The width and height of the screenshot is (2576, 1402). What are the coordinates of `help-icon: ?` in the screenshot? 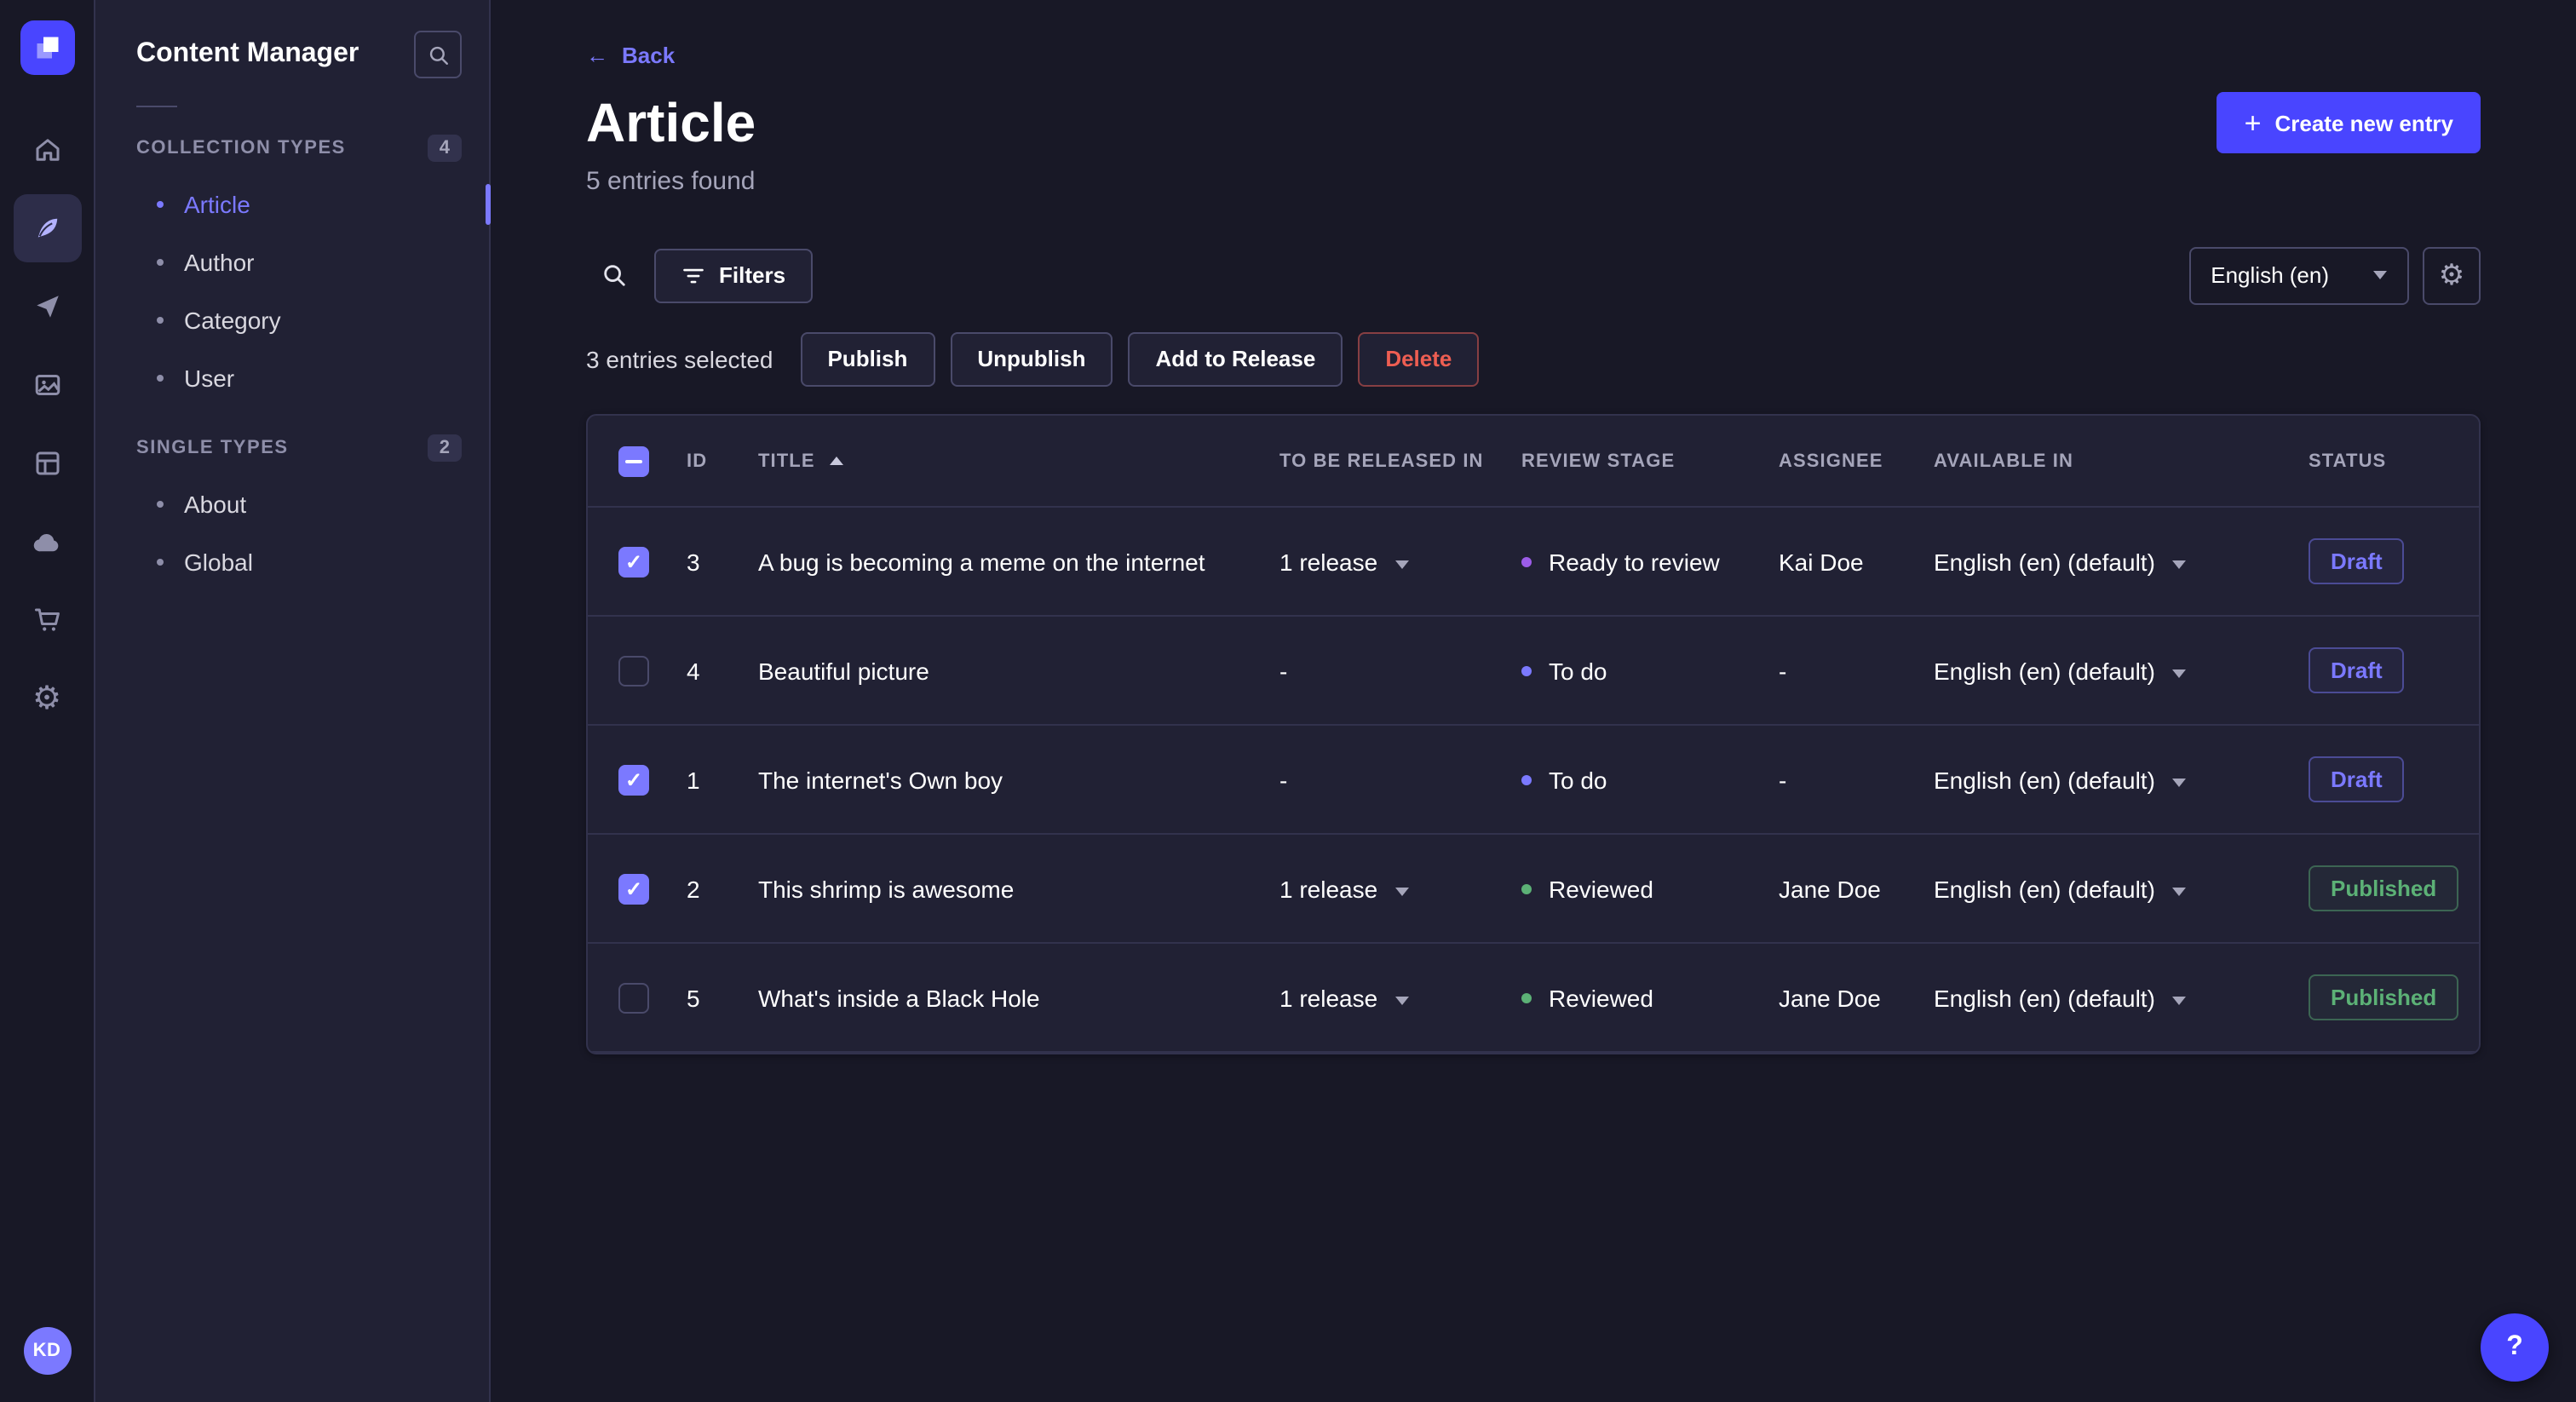 It's located at (2515, 1346).